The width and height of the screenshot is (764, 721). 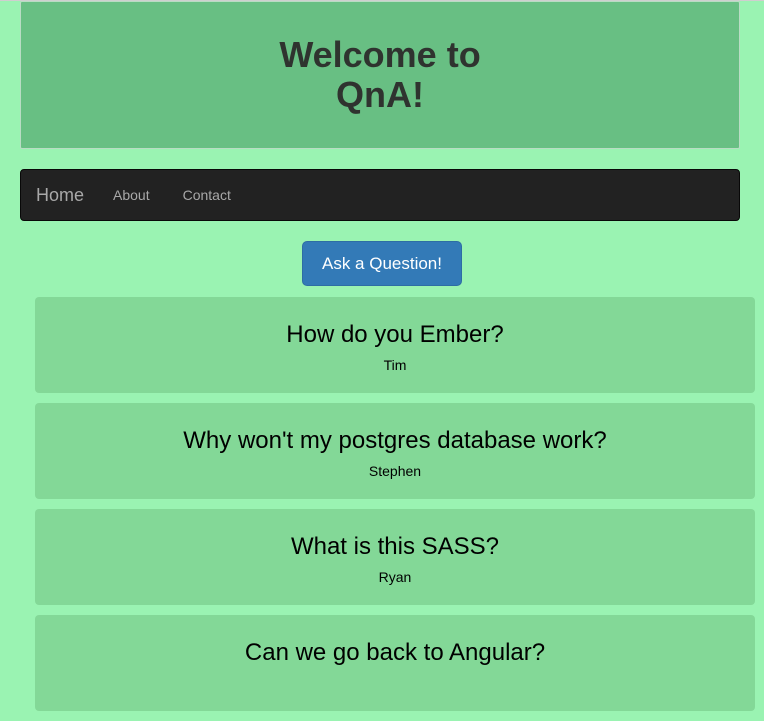 I want to click on question-author: Ryan, so click(x=395, y=577).